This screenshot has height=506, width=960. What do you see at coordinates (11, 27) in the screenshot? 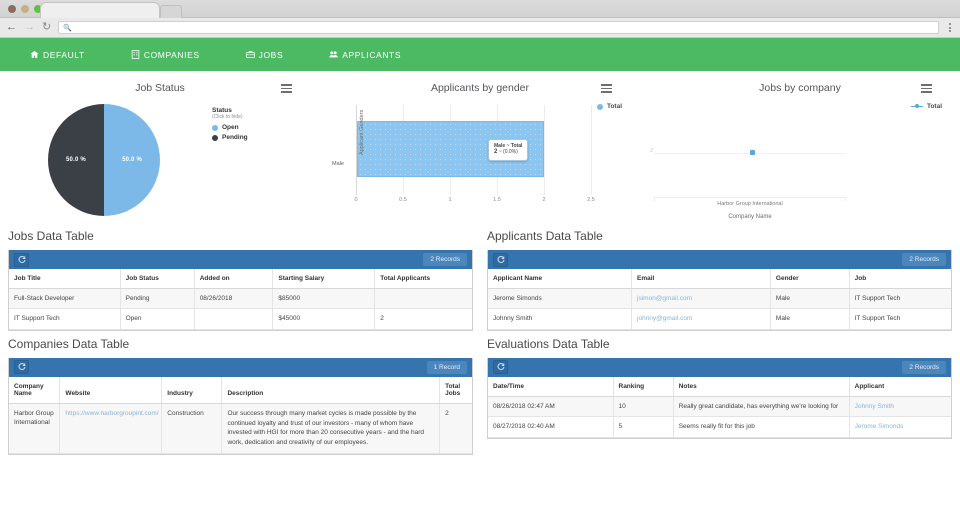
I see `back-arrow-icon: ←` at bounding box center [11, 27].